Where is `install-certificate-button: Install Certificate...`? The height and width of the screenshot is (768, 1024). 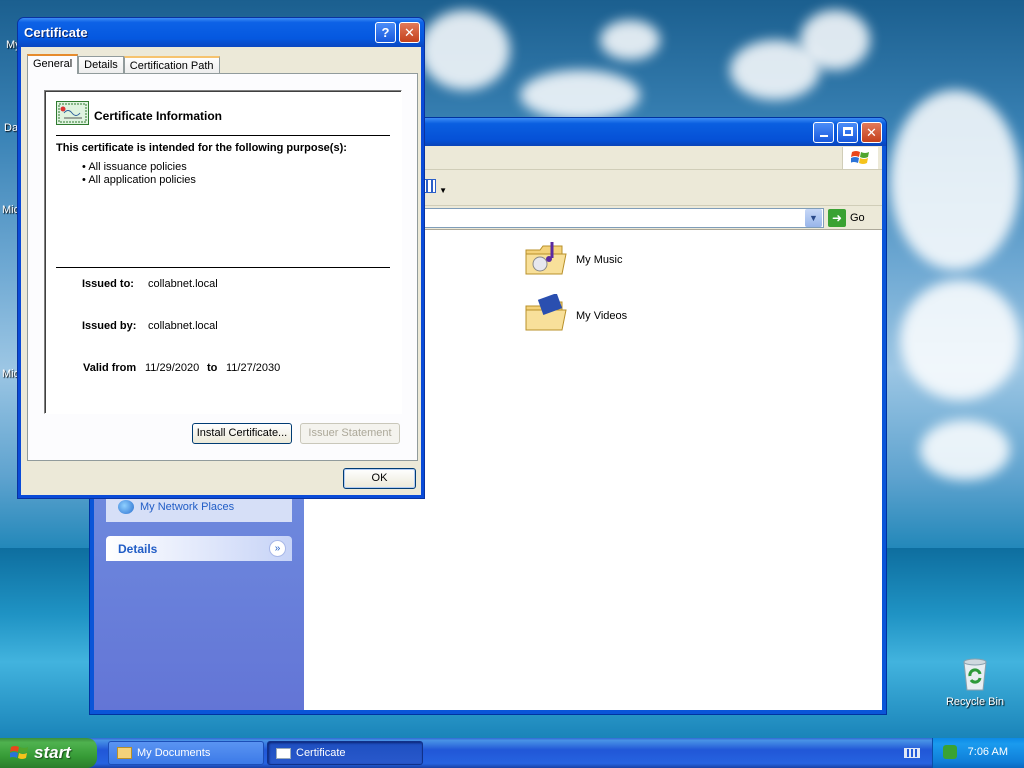 install-certificate-button: Install Certificate... is located at coordinates (242, 433).